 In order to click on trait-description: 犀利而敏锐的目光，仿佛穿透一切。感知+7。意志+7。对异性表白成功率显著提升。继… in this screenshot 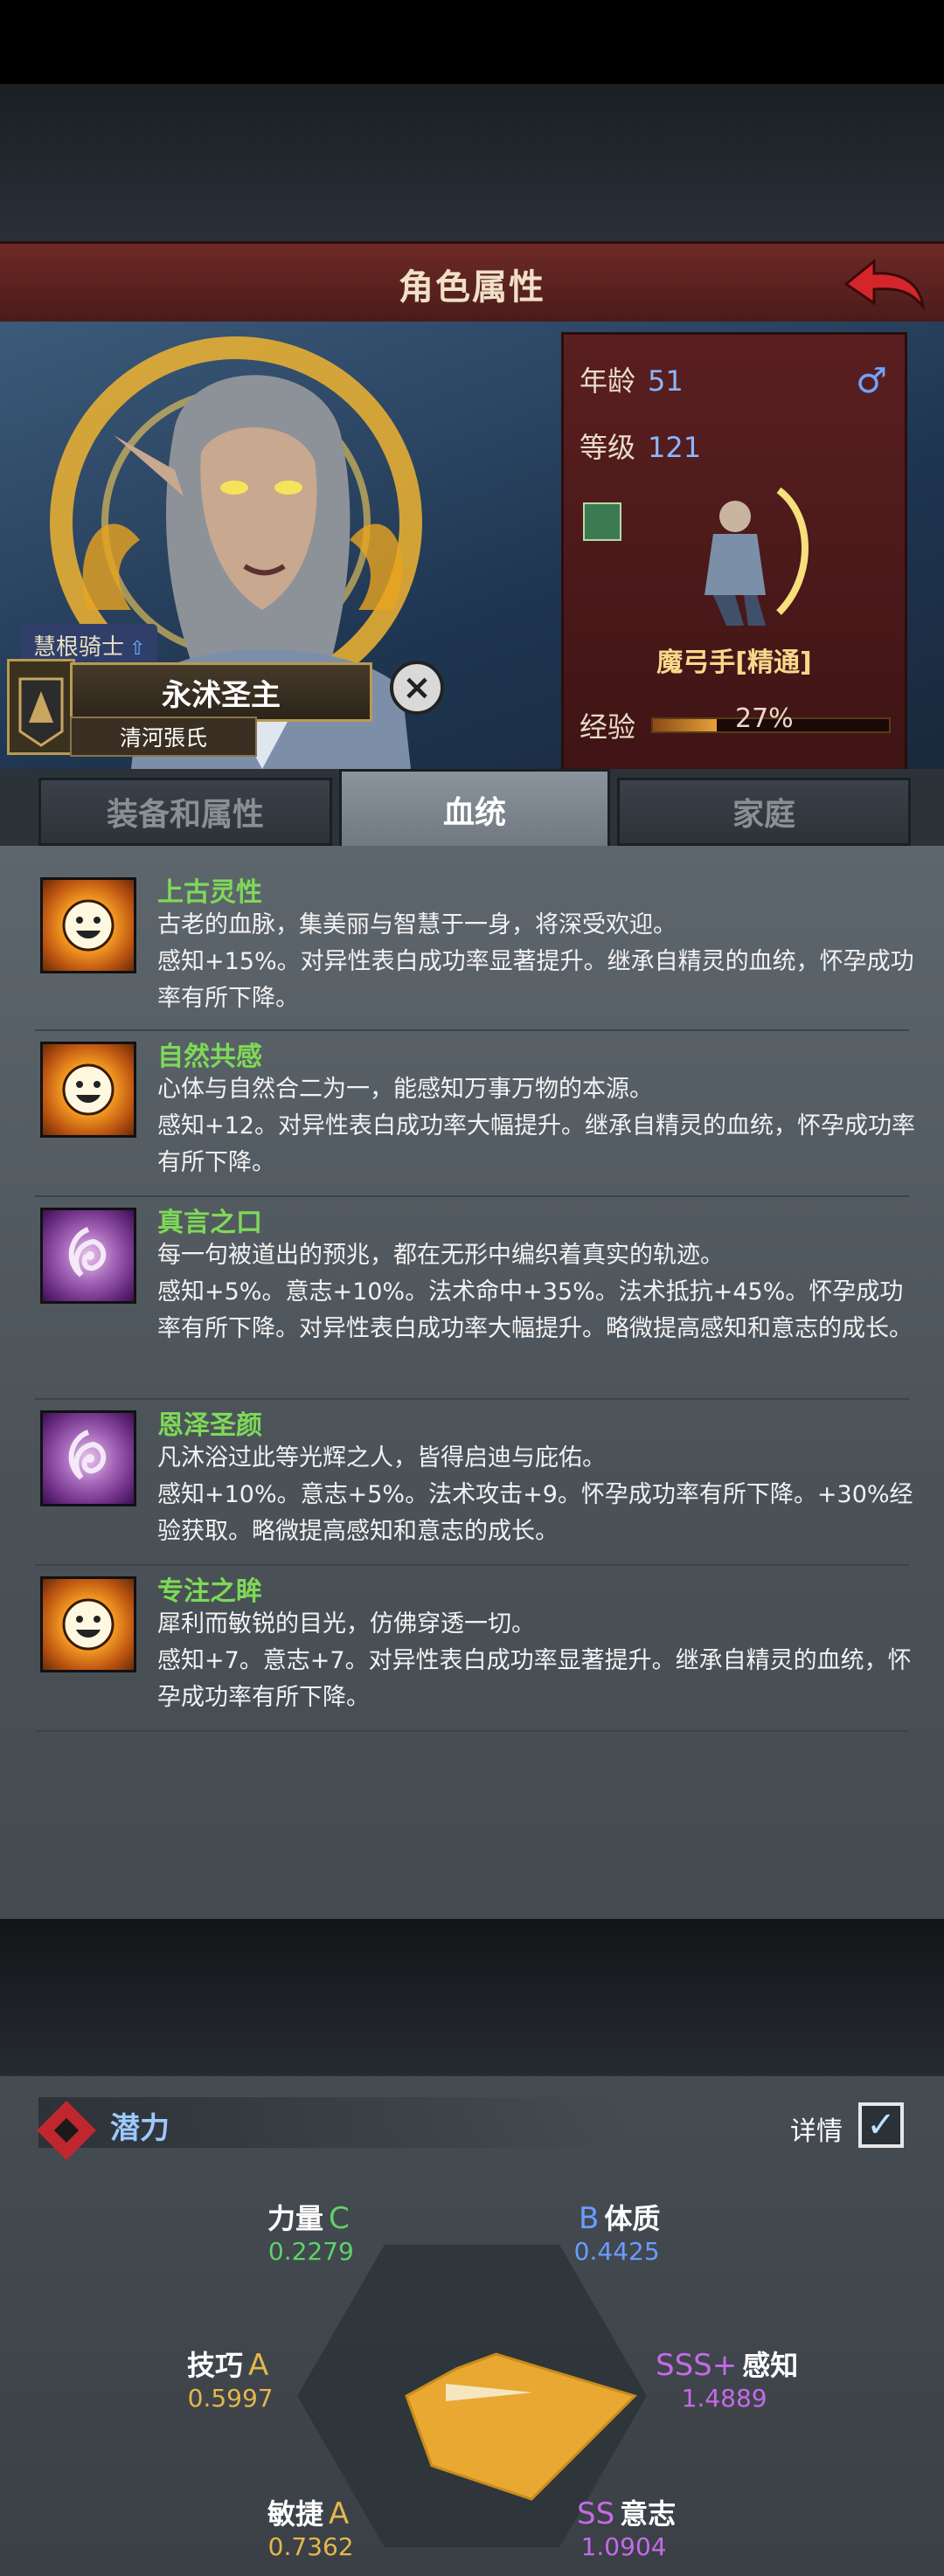, I will do `click(542, 1661)`.